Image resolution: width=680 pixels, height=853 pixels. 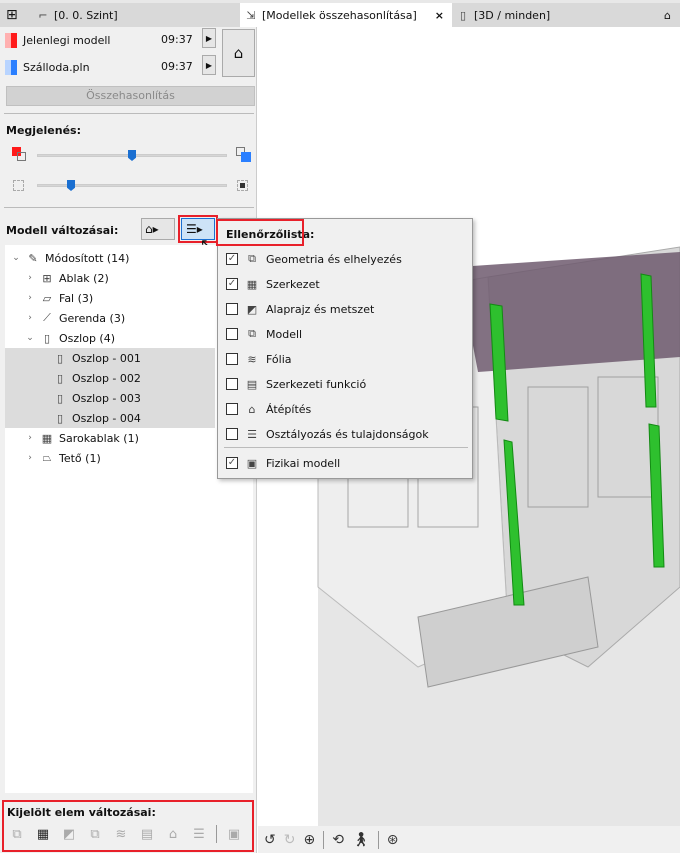 What do you see at coordinates (47, 438) in the screenshot?
I see `corner-window-icon: ▦` at bounding box center [47, 438].